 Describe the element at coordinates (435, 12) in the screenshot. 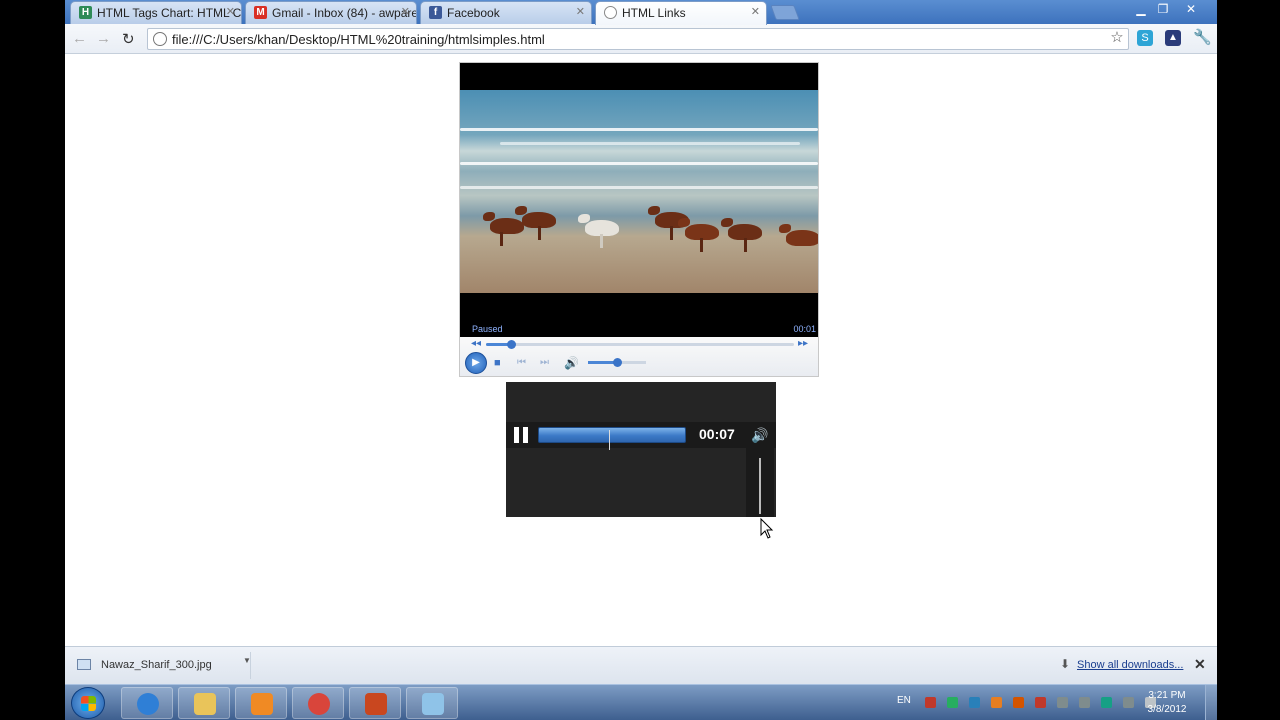

I see `facebook-favicon-icon: f` at that location.